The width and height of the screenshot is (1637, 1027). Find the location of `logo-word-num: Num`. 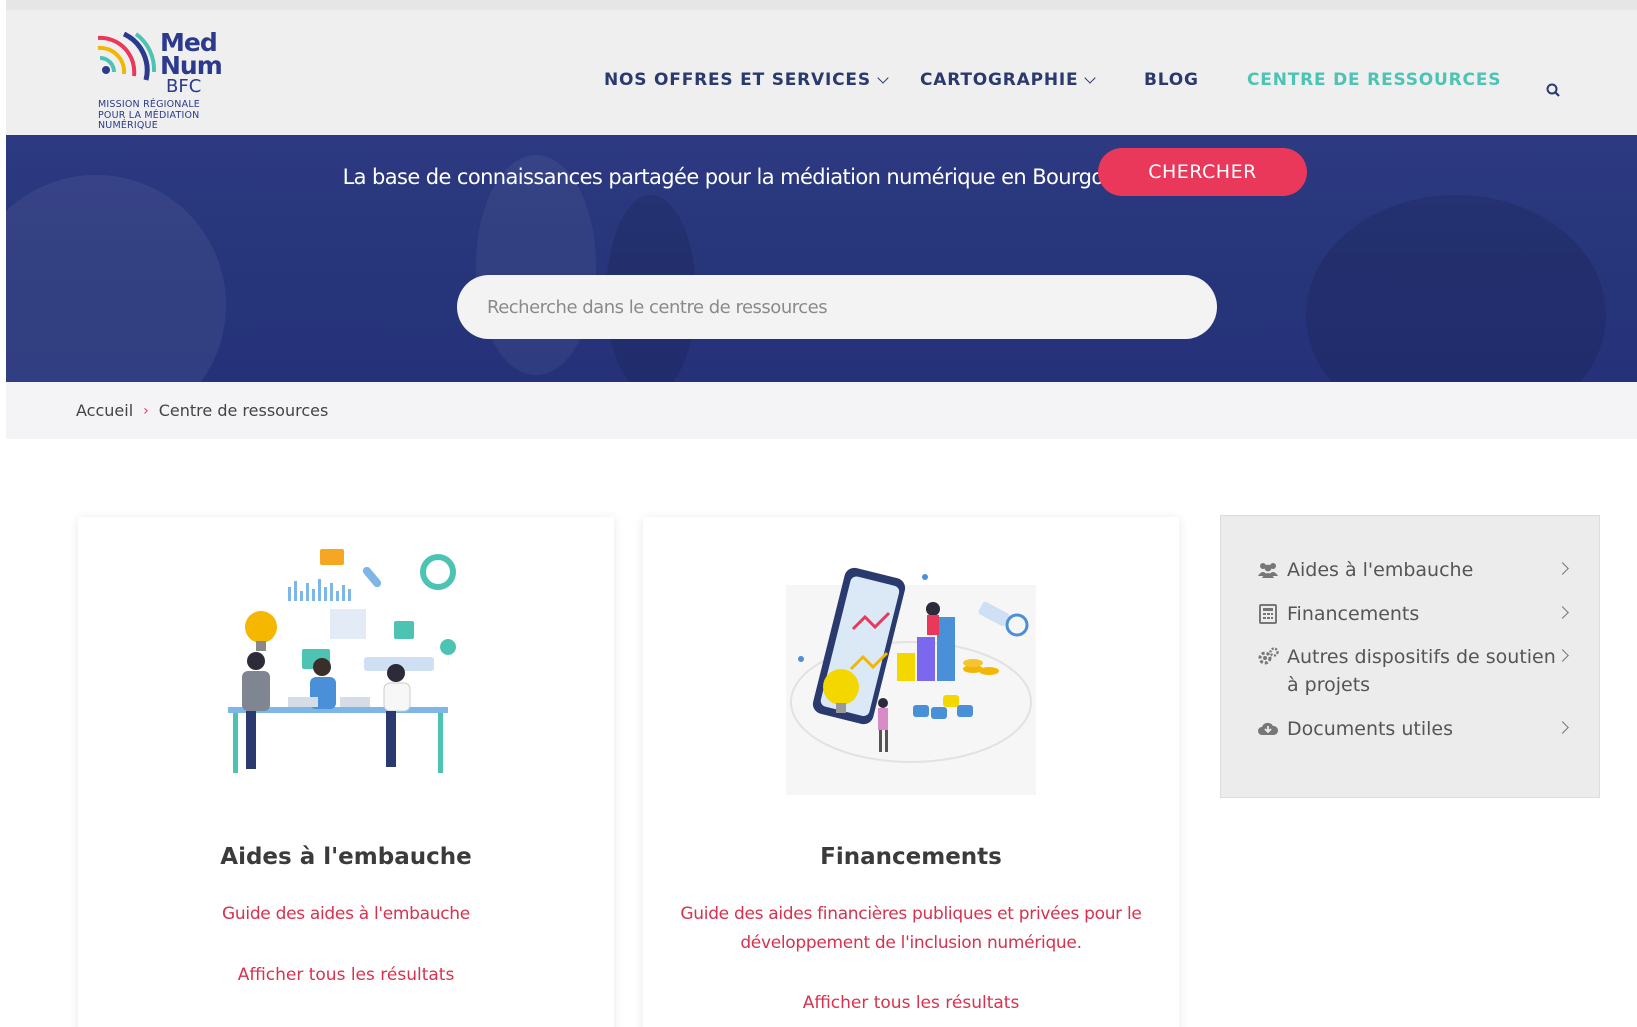

logo-word-num: Num is located at coordinates (191, 65).